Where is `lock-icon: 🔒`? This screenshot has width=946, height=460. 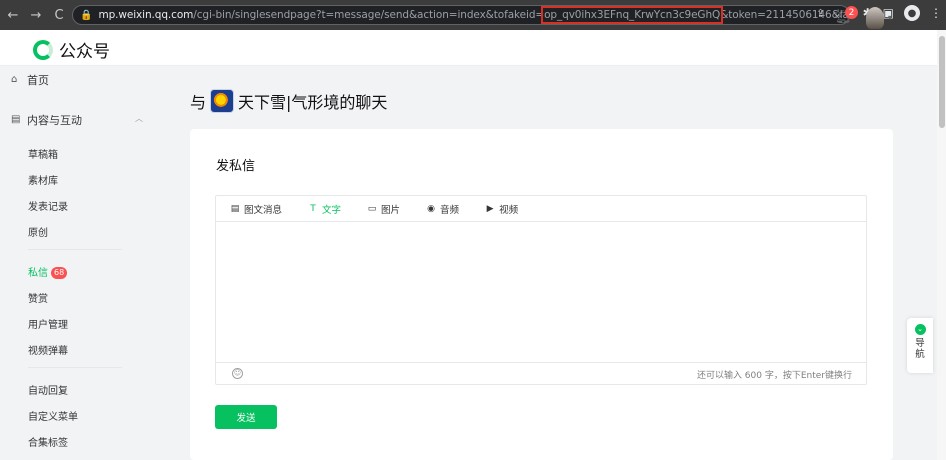 lock-icon: 🔒 is located at coordinates (86, 15).